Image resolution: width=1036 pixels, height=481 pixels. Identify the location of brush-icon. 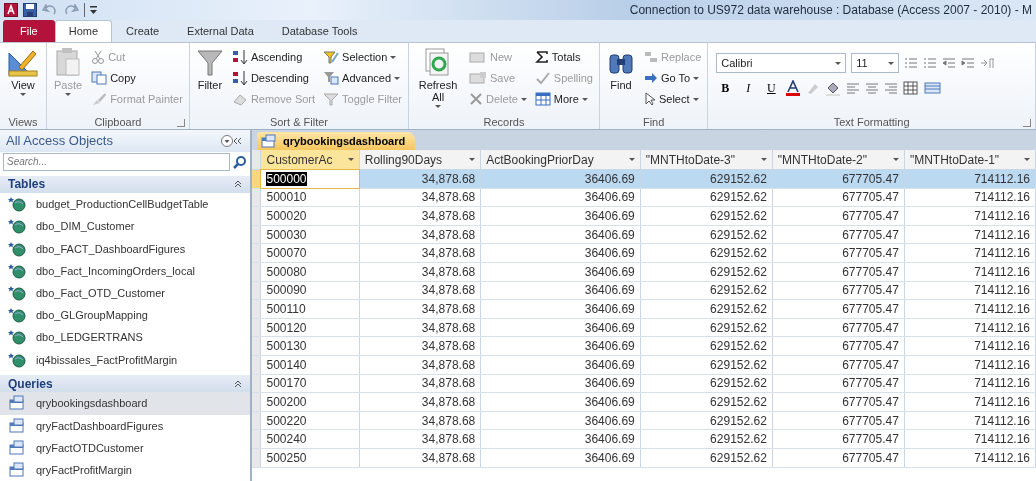
(99, 99).